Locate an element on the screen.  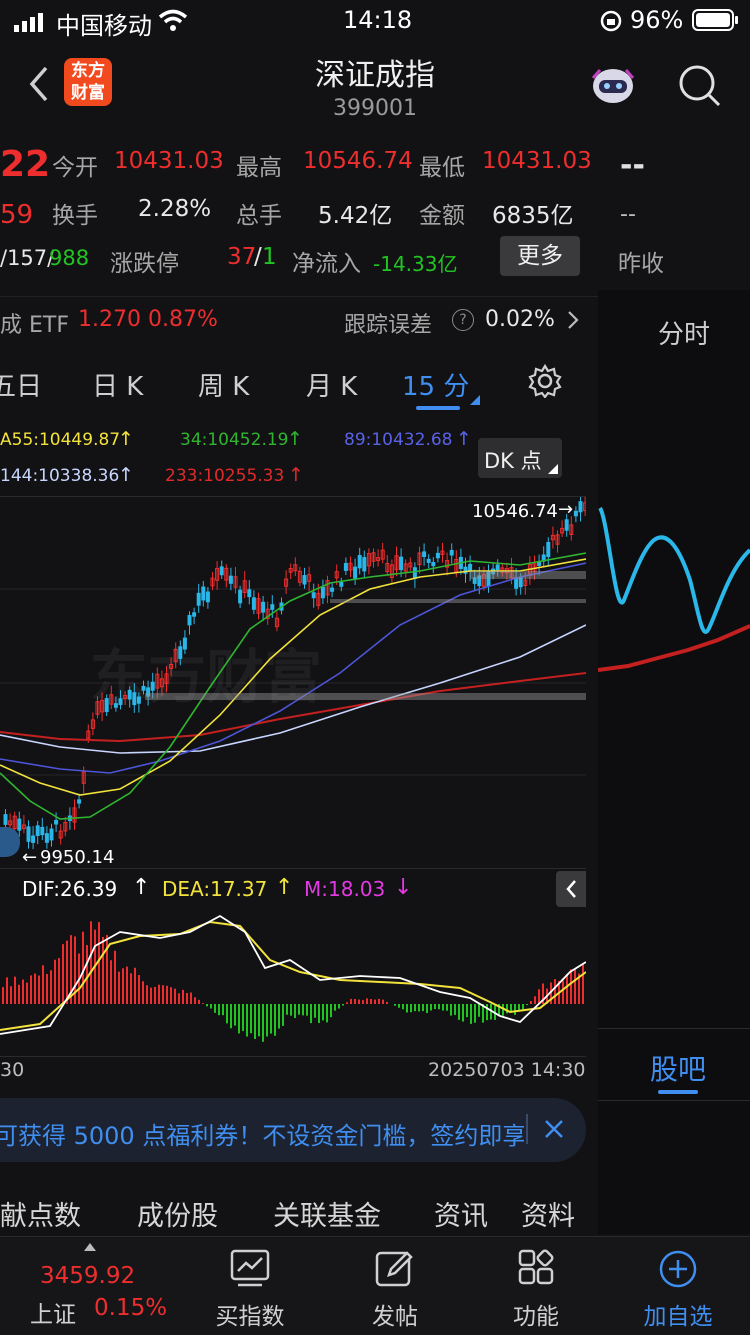
etf-name: 成 ETF is located at coordinates (34, 325).